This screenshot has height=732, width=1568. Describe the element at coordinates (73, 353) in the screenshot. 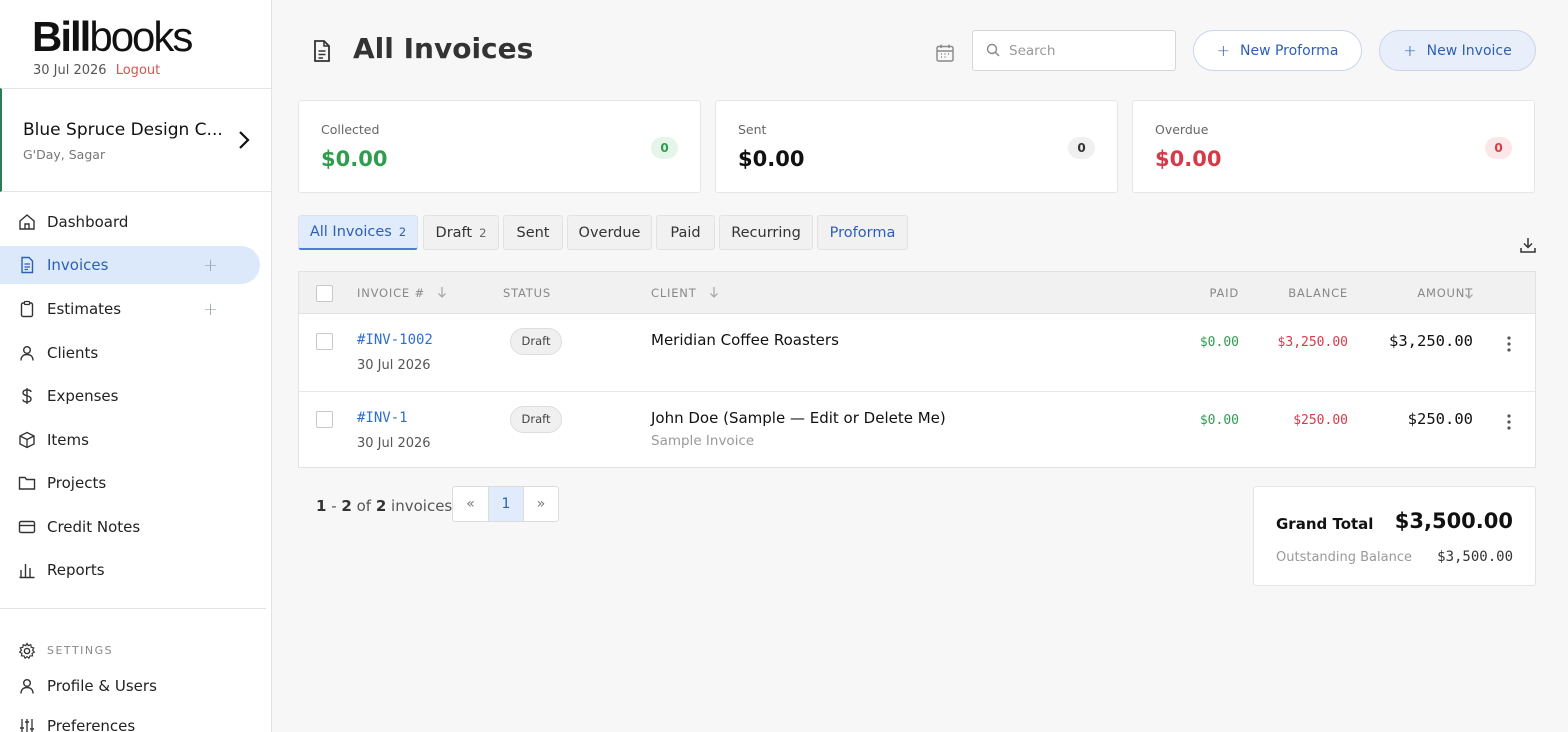

I see `sidebar-item-label: Clients` at that location.